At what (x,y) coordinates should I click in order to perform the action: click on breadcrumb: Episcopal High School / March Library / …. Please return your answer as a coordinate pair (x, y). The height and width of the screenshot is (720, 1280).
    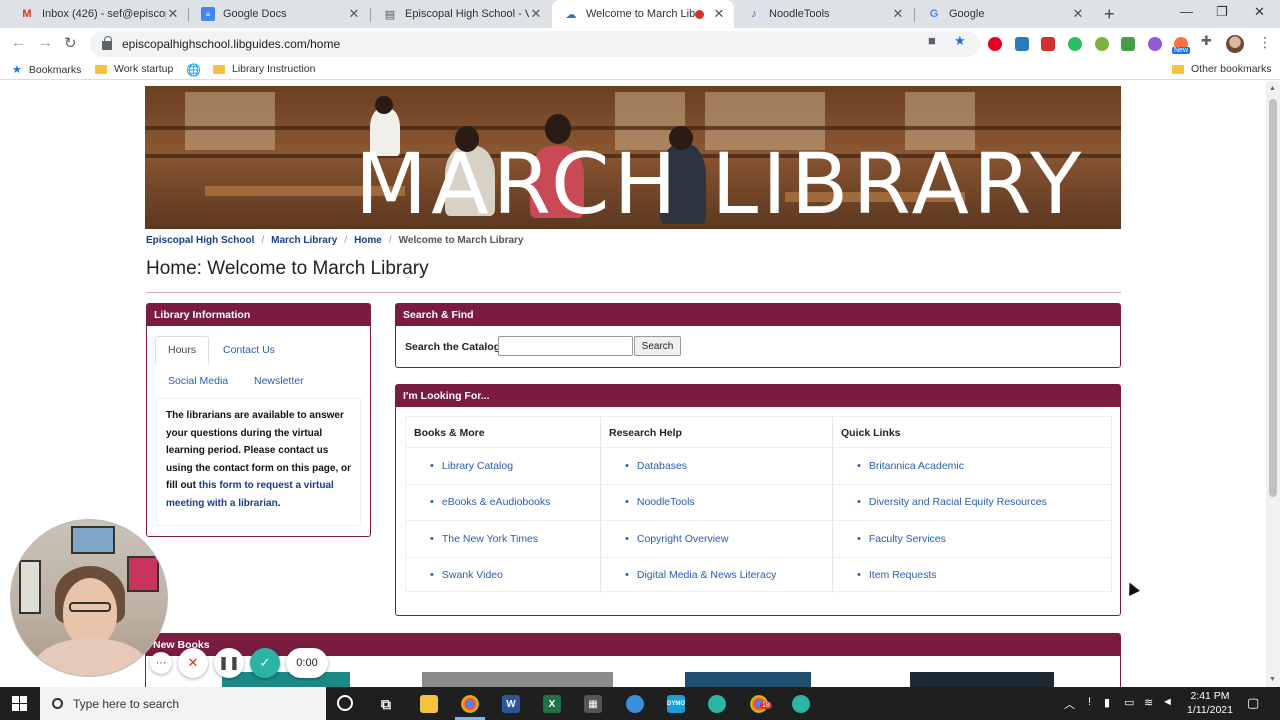
    Looking at the image, I should click on (335, 240).